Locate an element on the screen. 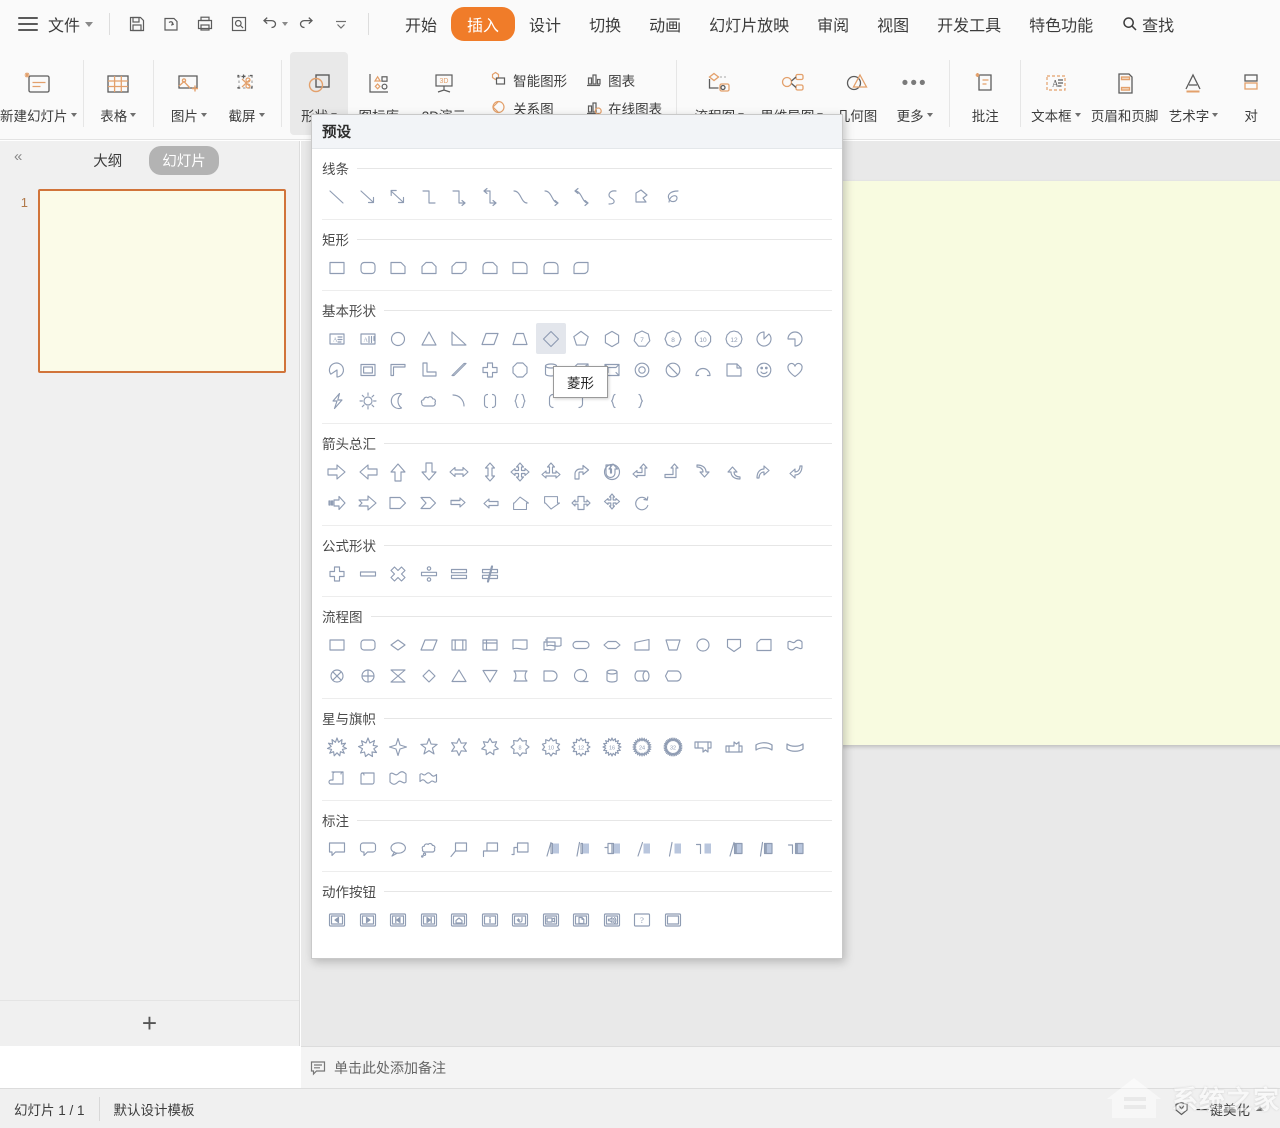 This screenshot has height=1128, width=1280. shape-left-up-arrow is located at coordinates (642, 471).